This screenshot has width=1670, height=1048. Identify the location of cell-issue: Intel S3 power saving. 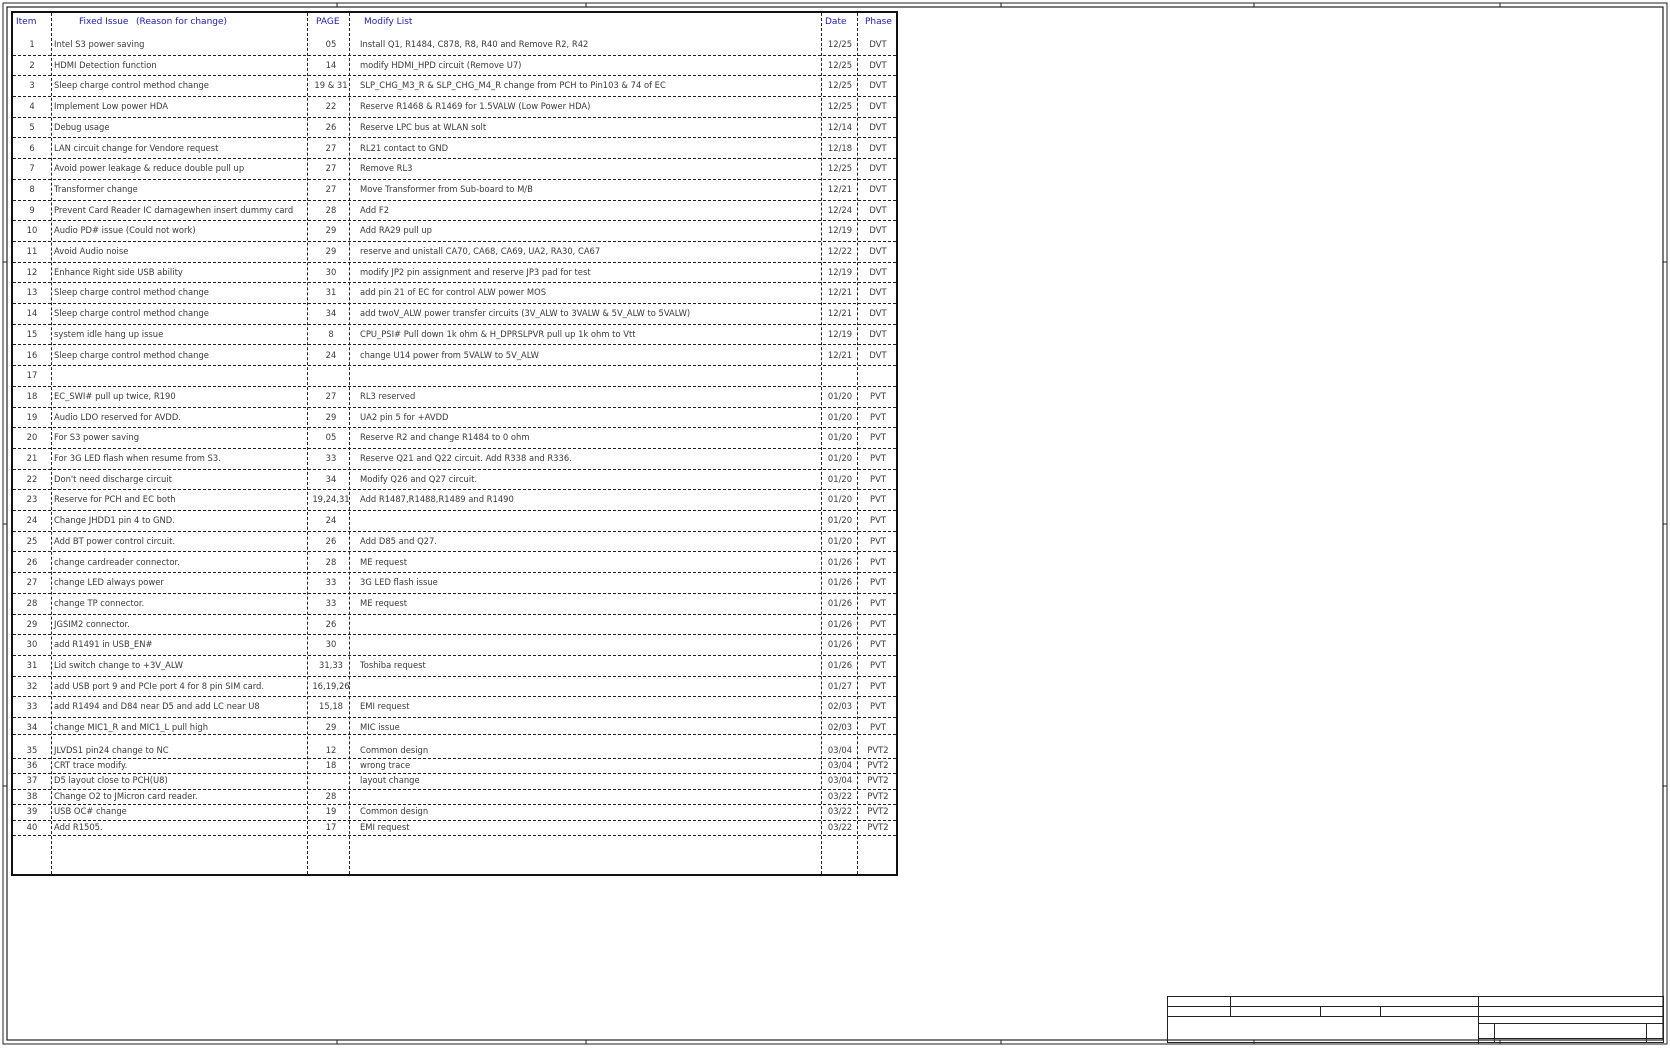
(99, 44).